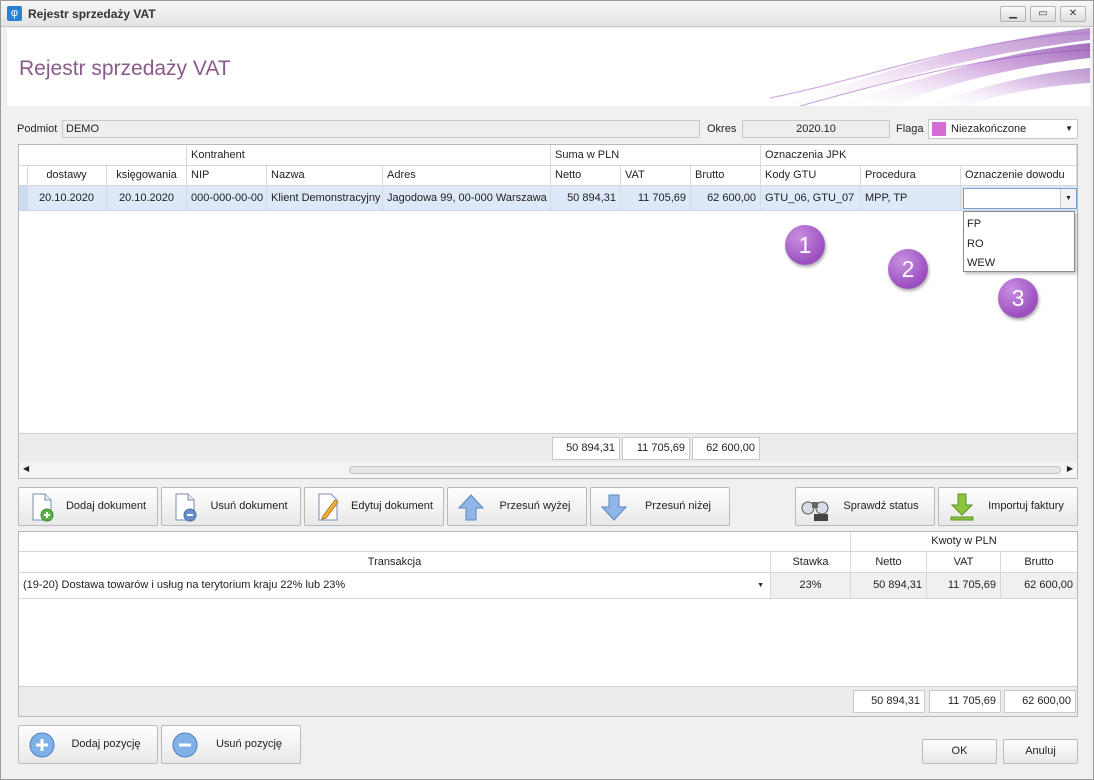 Image resolution: width=1094 pixels, height=780 pixels. What do you see at coordinates (811, 175) in the screenshot?
I see `col-gtu: Kody GTU` at bounding box center [811, 175].